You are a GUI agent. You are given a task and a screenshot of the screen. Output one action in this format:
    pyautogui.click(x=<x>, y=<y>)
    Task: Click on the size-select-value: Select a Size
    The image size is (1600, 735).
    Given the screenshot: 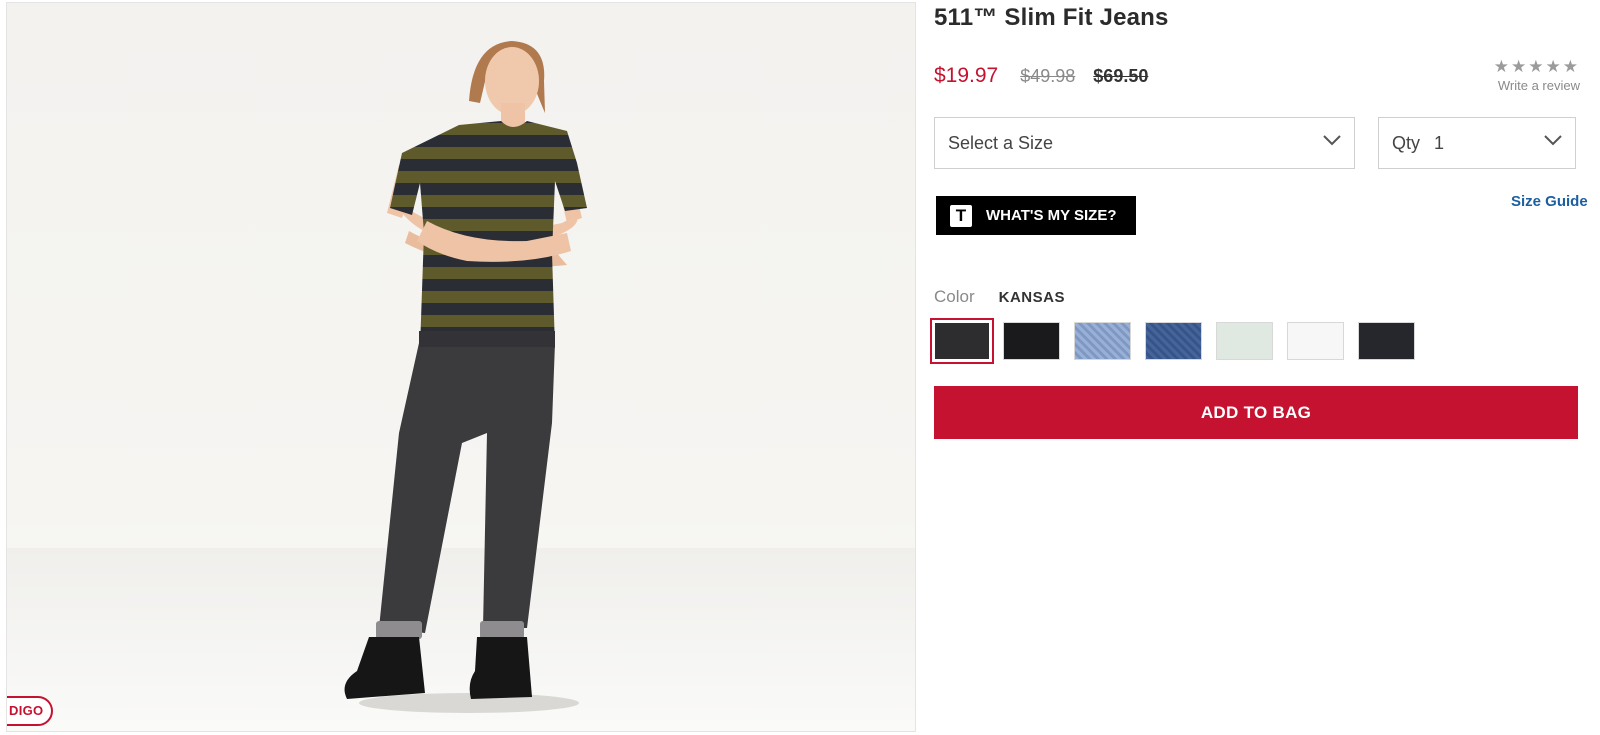 What is the action you would take?
    pyautogui.click(x=1001, y=142)
    